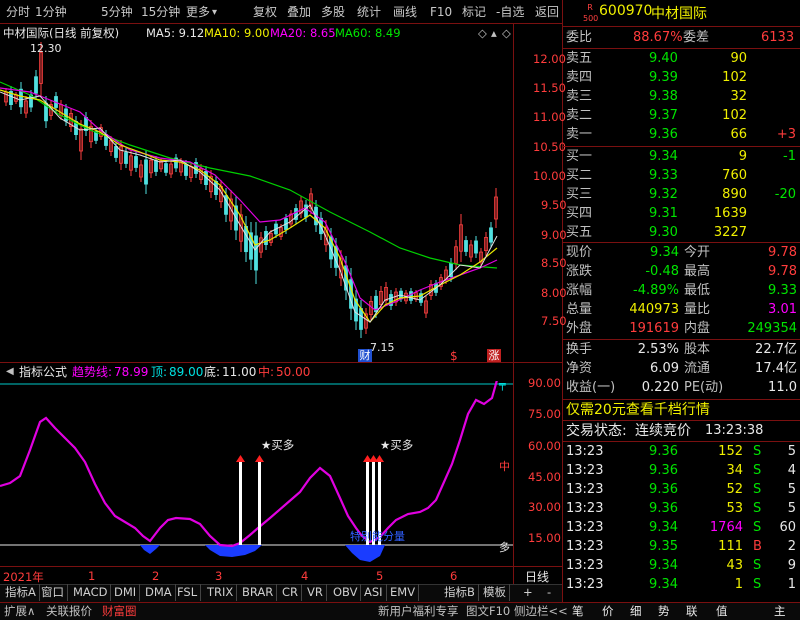  I want to click on tick-volume: 53, so click(734, 508).